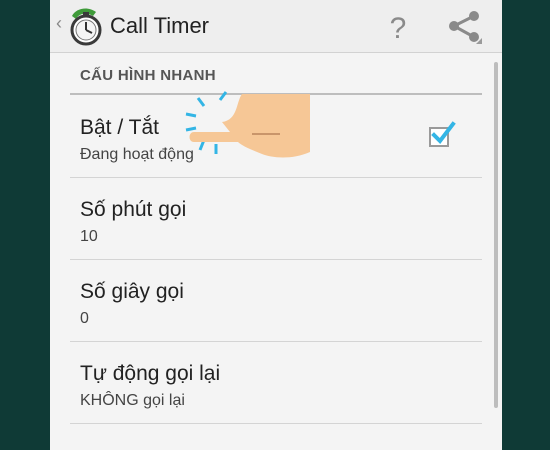 This screenshot has width=550, height=450. Describe the element at coordinates (148, 75) in the screenshot. I see `section-header: CẤU HÌNH NHANH` at that location.